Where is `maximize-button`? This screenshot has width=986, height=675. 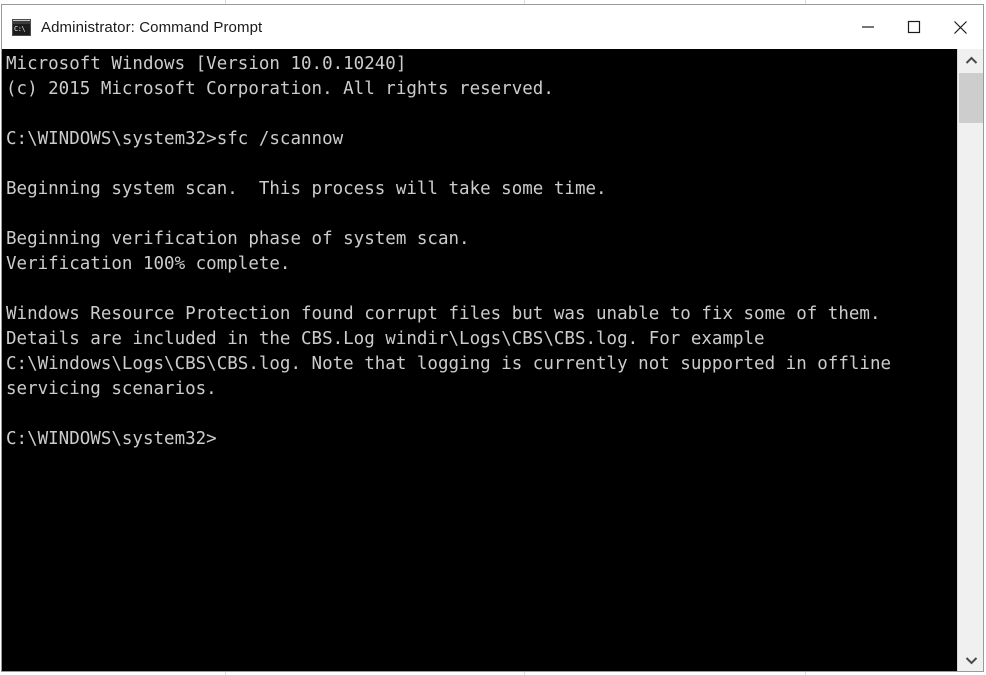 maximize-button is located at coordinates (914, 27).